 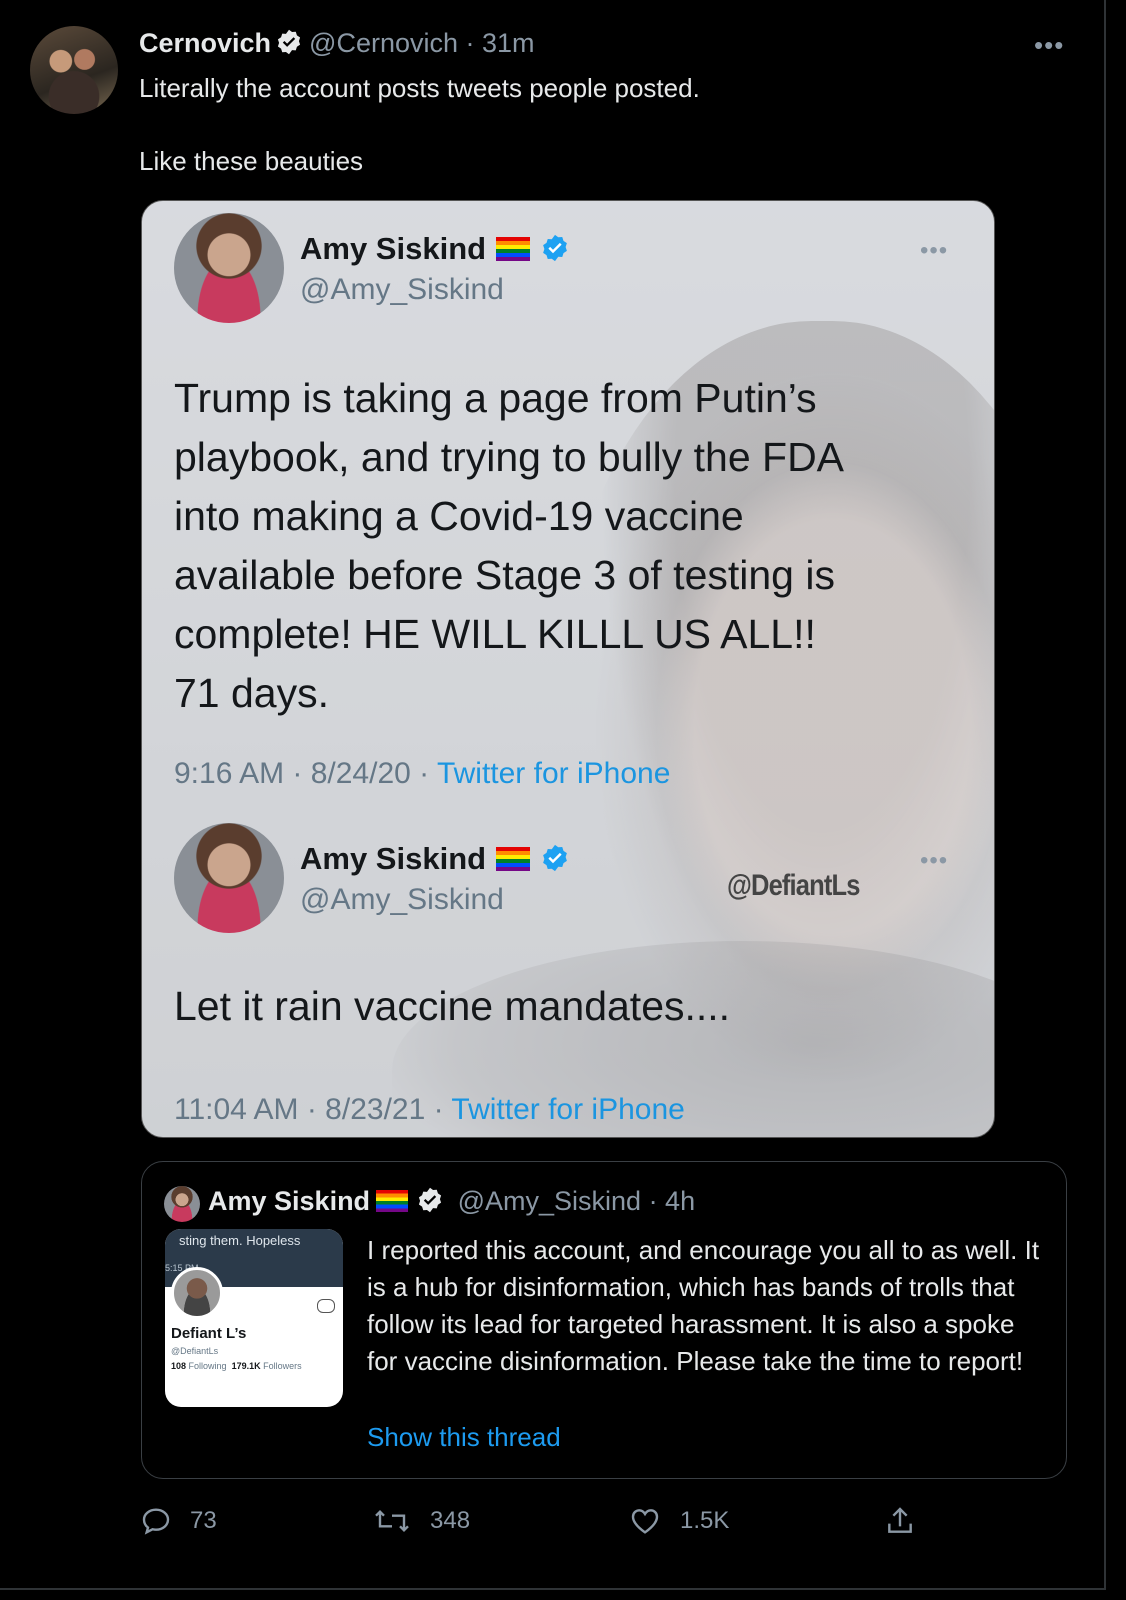 I want to click on retweet-count: 348, so click(x=450, y=1520).